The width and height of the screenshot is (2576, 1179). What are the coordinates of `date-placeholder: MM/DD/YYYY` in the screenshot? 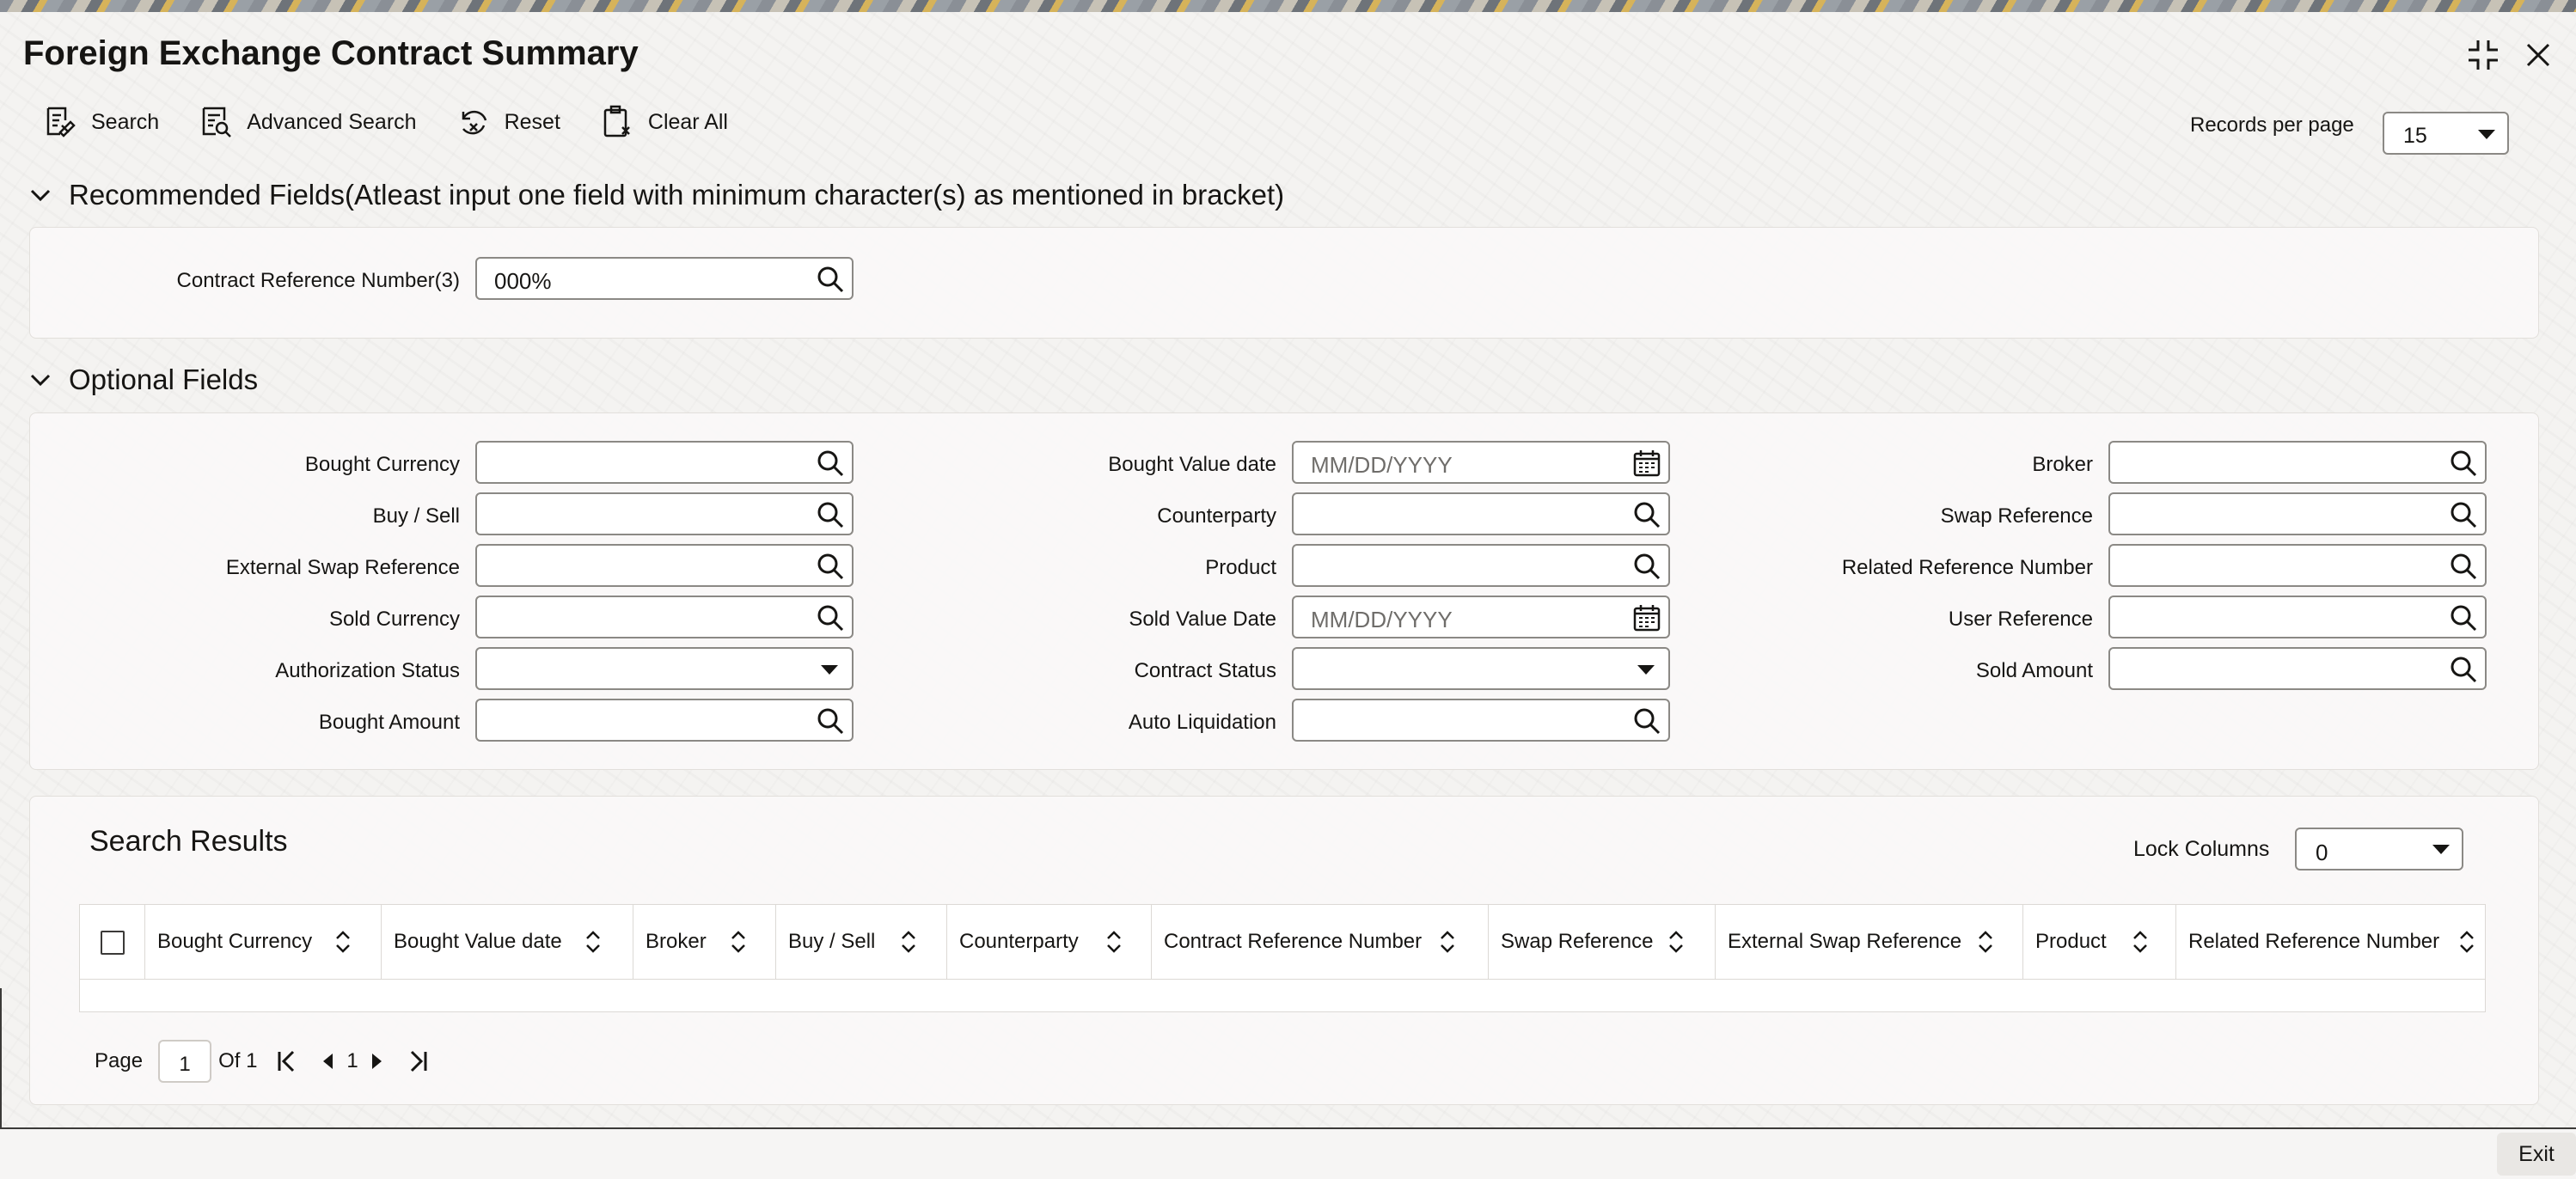 It's located at (1382, 619).